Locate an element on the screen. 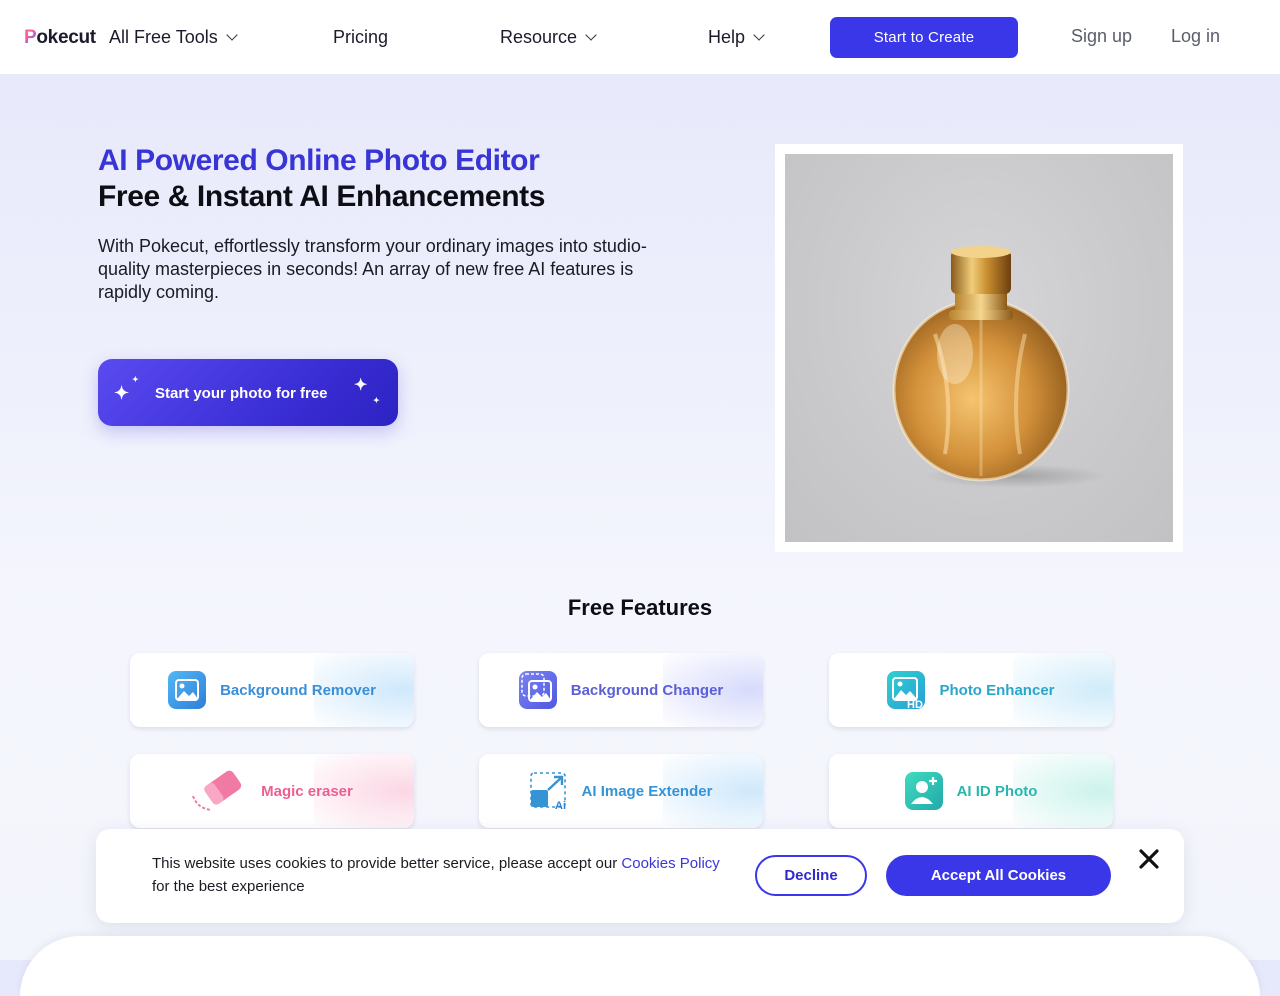  photo-enhancer-icon: HD is located at coordinates (906, 691).